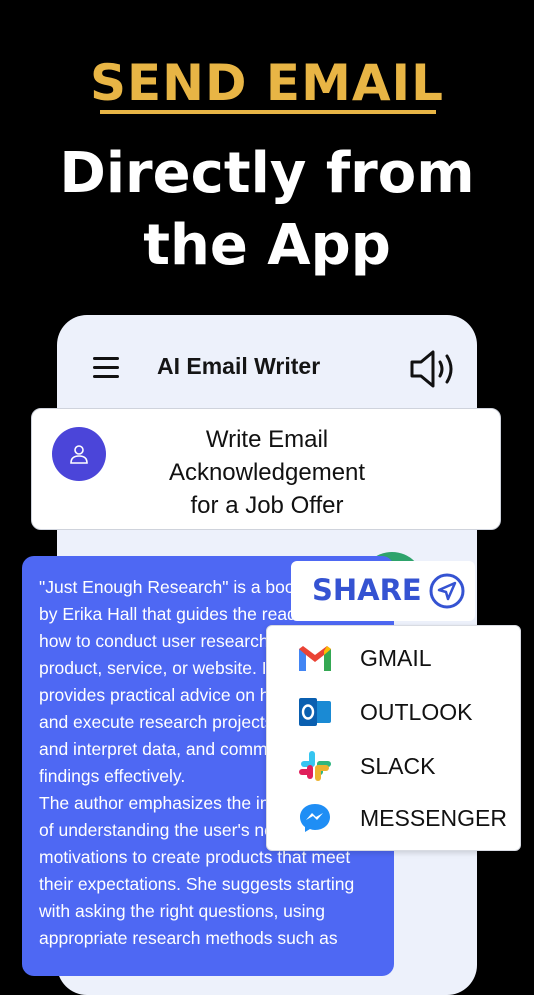 This screenshot has height=995, width=534. What do you see at coordinates (315, 658) in the screenshot?
I see `gmail-icon` at bounding box center [315, 658].